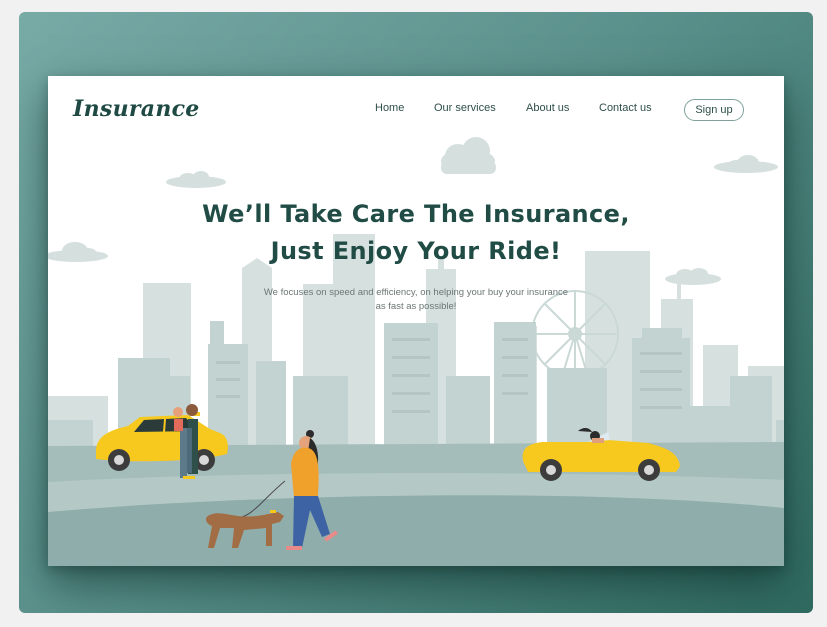 This screenshot has width=827, height=627. I want to click on nav-our-services: Our services, so click(465, 108).